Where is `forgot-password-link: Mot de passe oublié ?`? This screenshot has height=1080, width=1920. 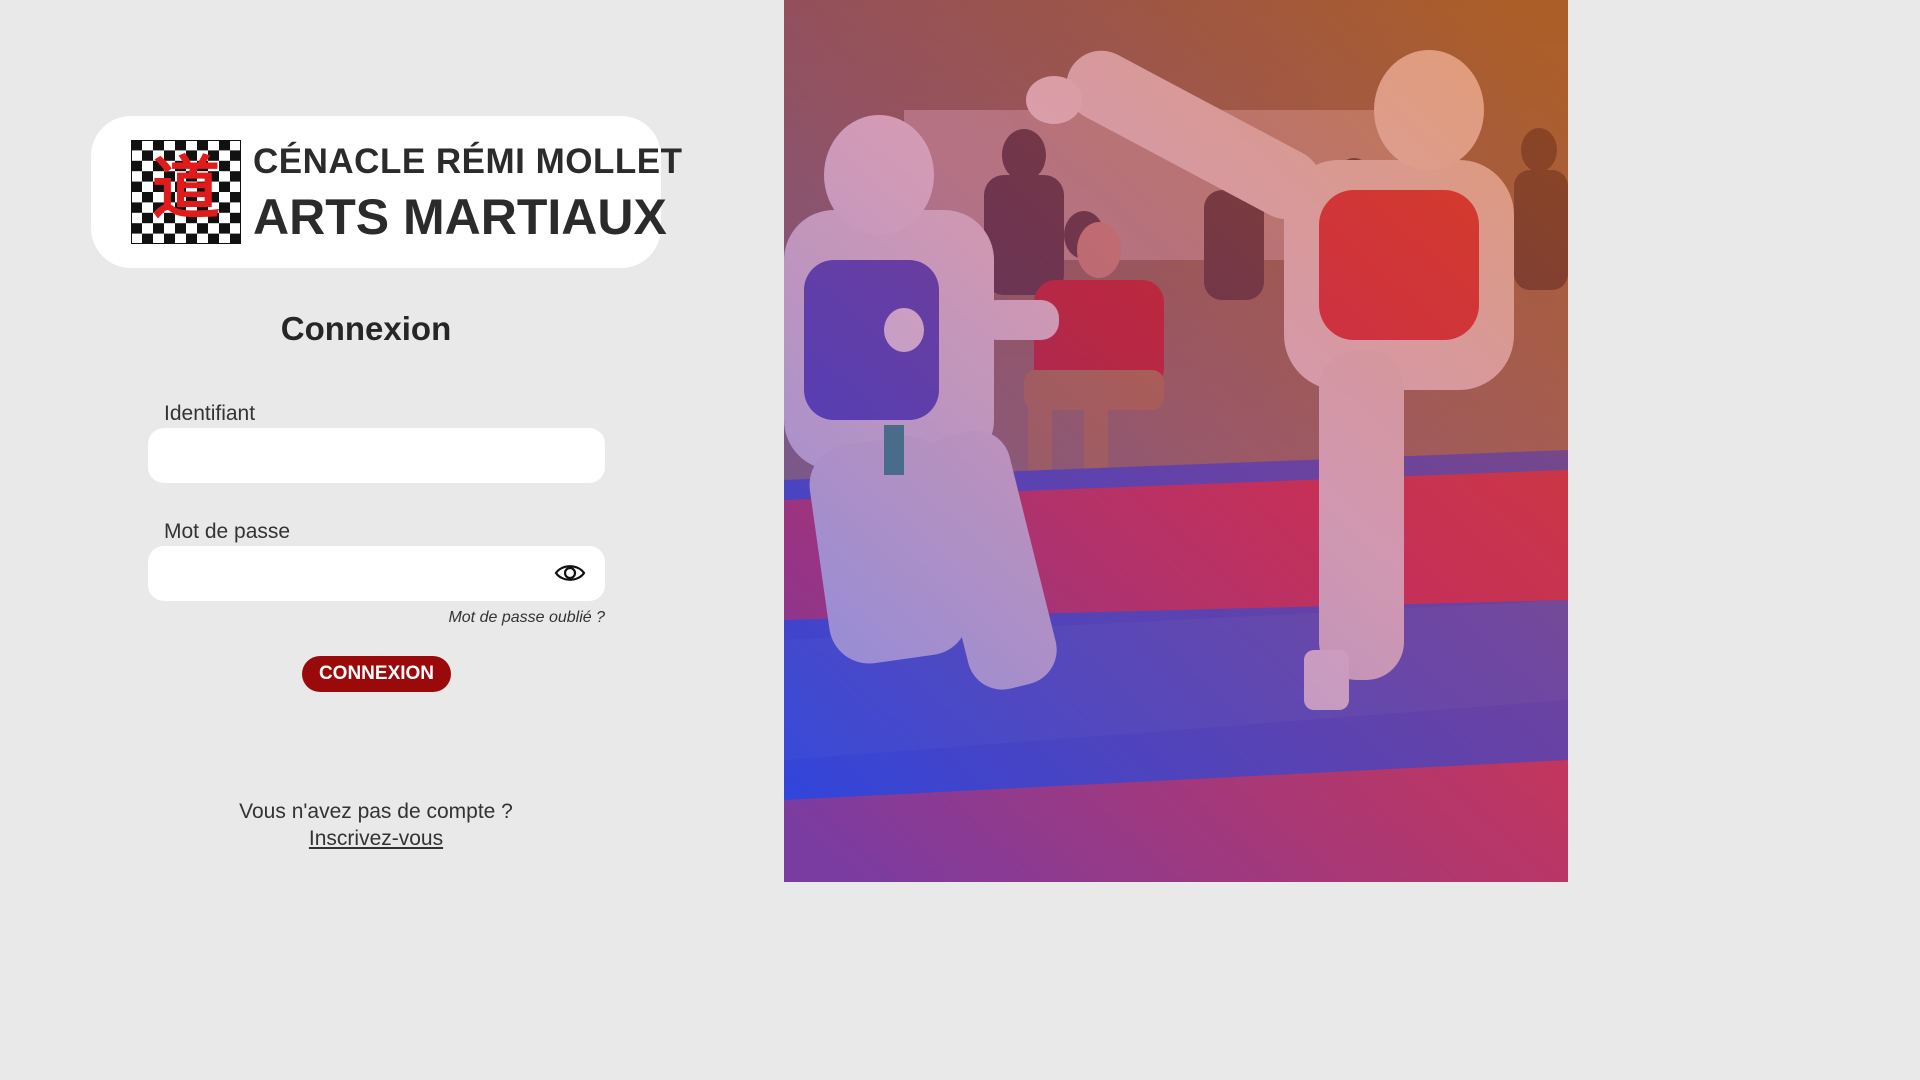 forgot-password-link: Mot de passe oublié ? is located at coordinates (526, 617).